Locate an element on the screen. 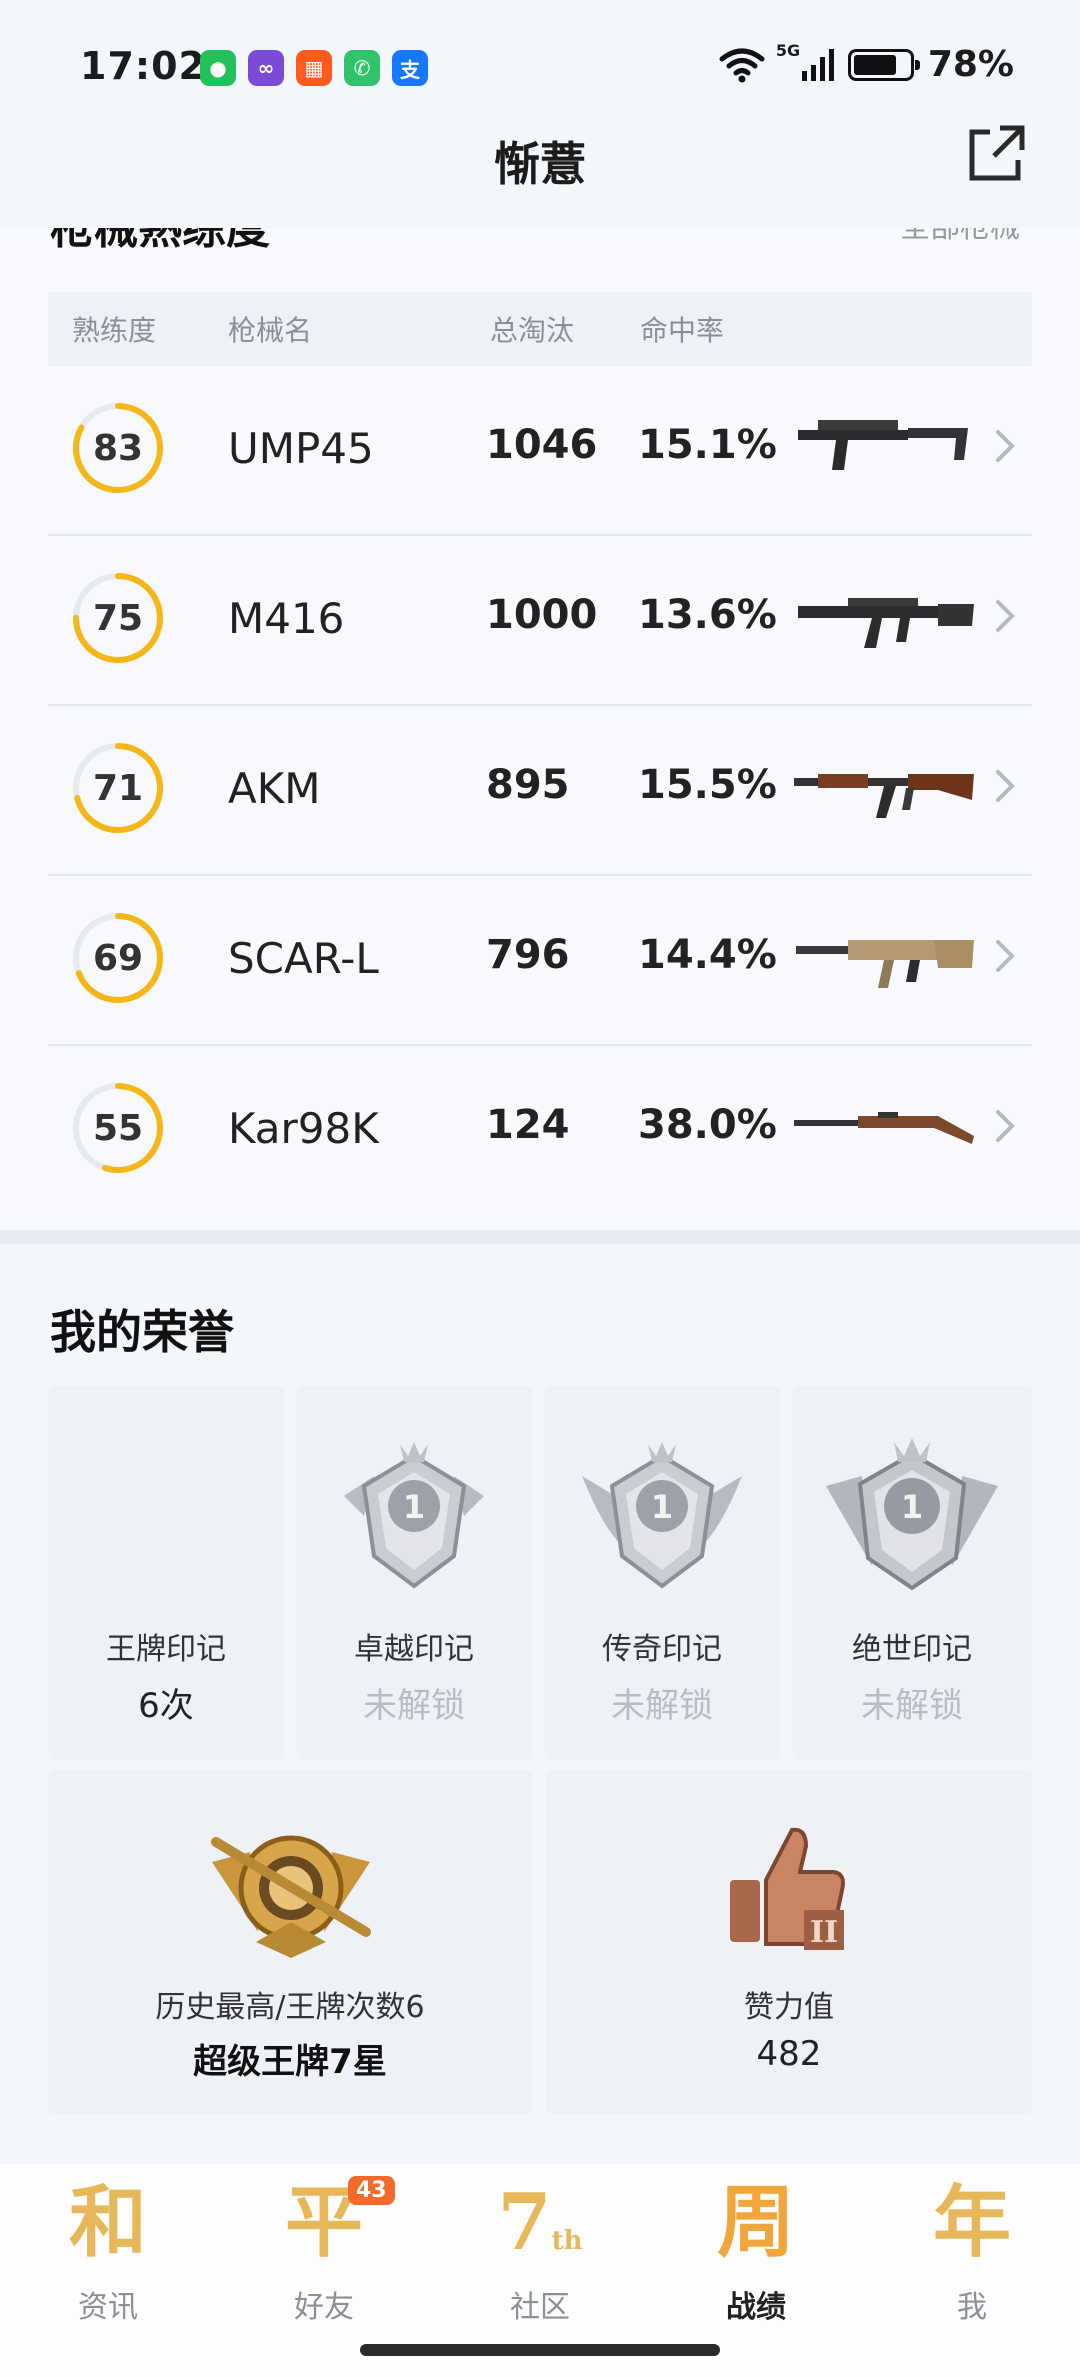 The height and width of the screenshot is (2378, 1080). honor-value: 6次 is located at coordinates (166, 1706).